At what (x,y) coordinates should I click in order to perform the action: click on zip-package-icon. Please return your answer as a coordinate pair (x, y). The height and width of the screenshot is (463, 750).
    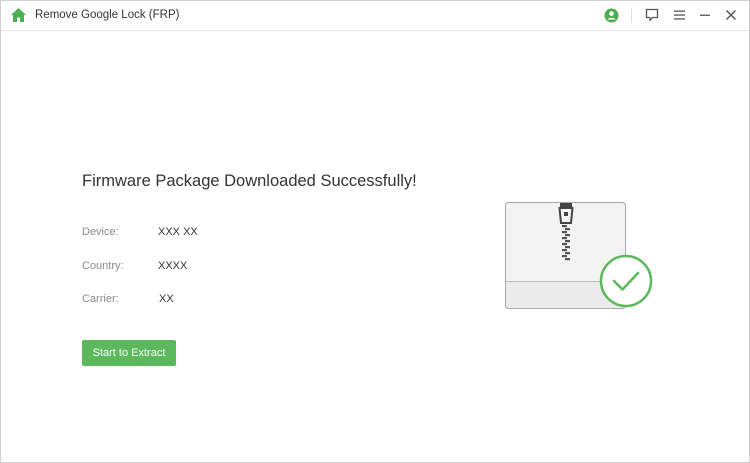
    Looking at the image, I should click on (579, 255).